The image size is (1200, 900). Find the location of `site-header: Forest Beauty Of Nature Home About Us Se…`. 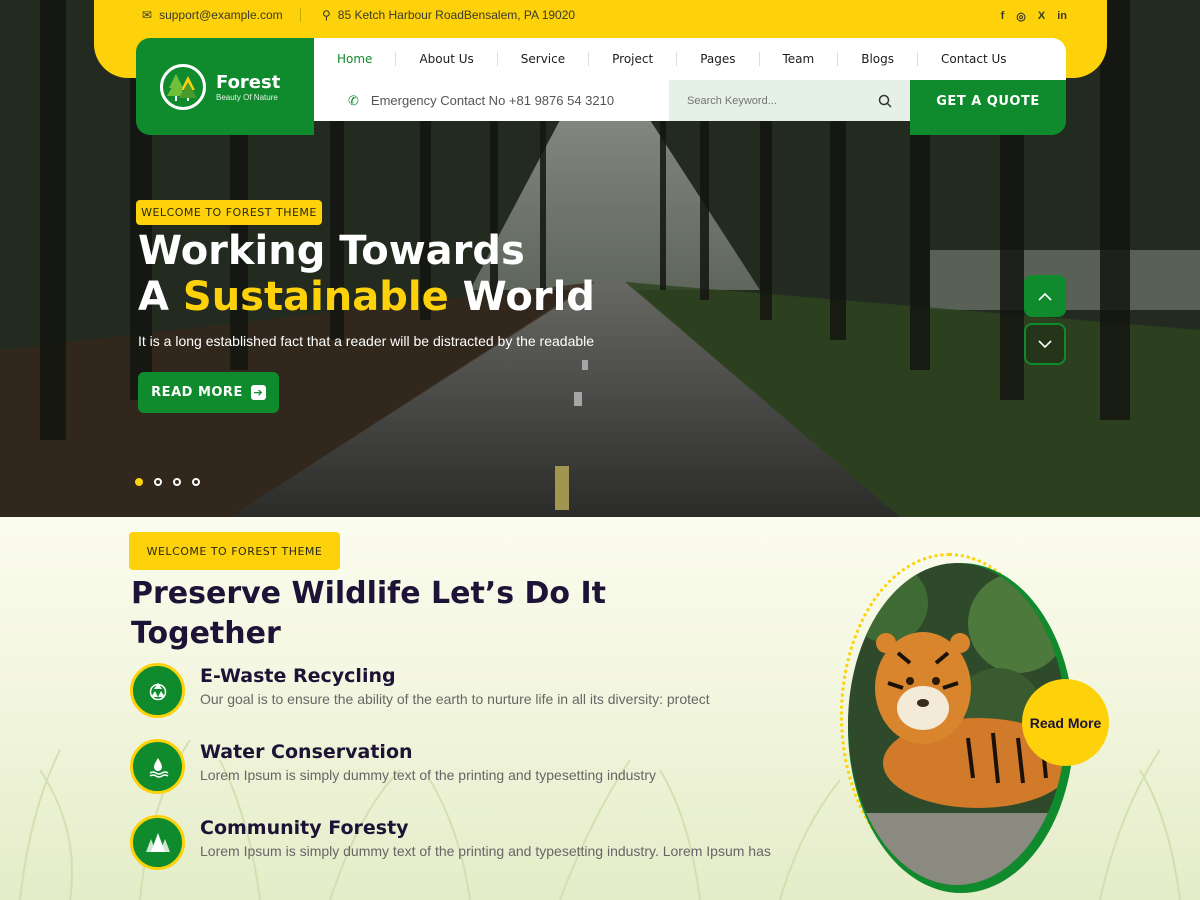

site-header: Forest Beauty Of Nature Home About Us Se… is located at coordinates (601, 86).